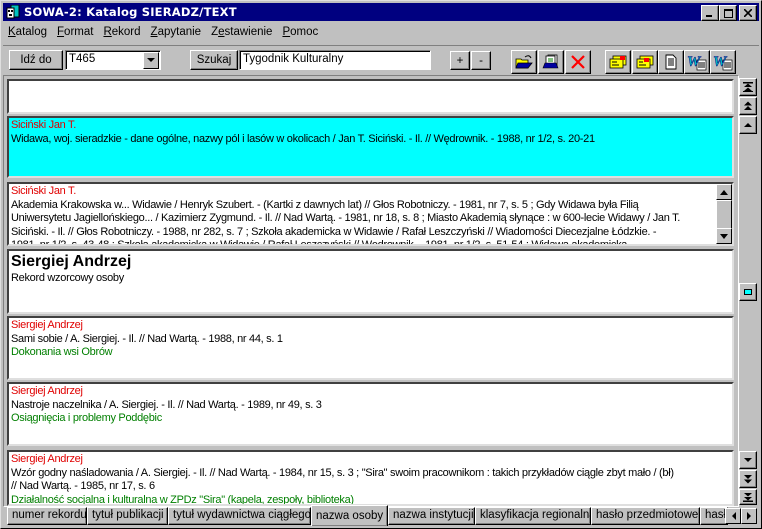 This screenshot has height=529, width=762. I want to click on record-navigation, so click(749, 290).